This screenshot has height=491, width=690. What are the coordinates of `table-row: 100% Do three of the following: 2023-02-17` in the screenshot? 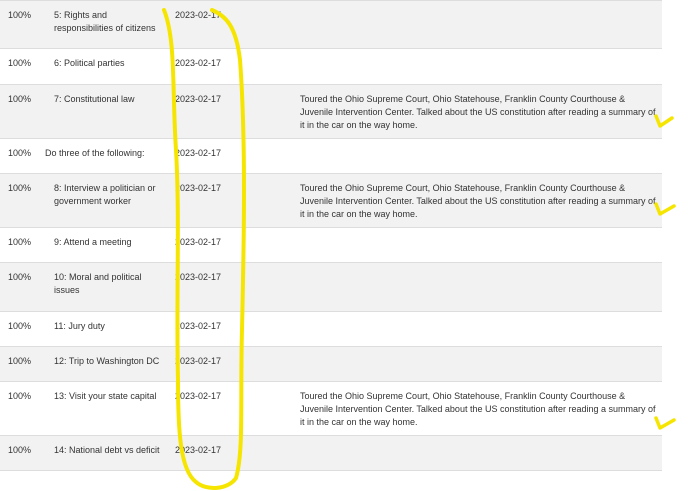 It's located at (331, 156).